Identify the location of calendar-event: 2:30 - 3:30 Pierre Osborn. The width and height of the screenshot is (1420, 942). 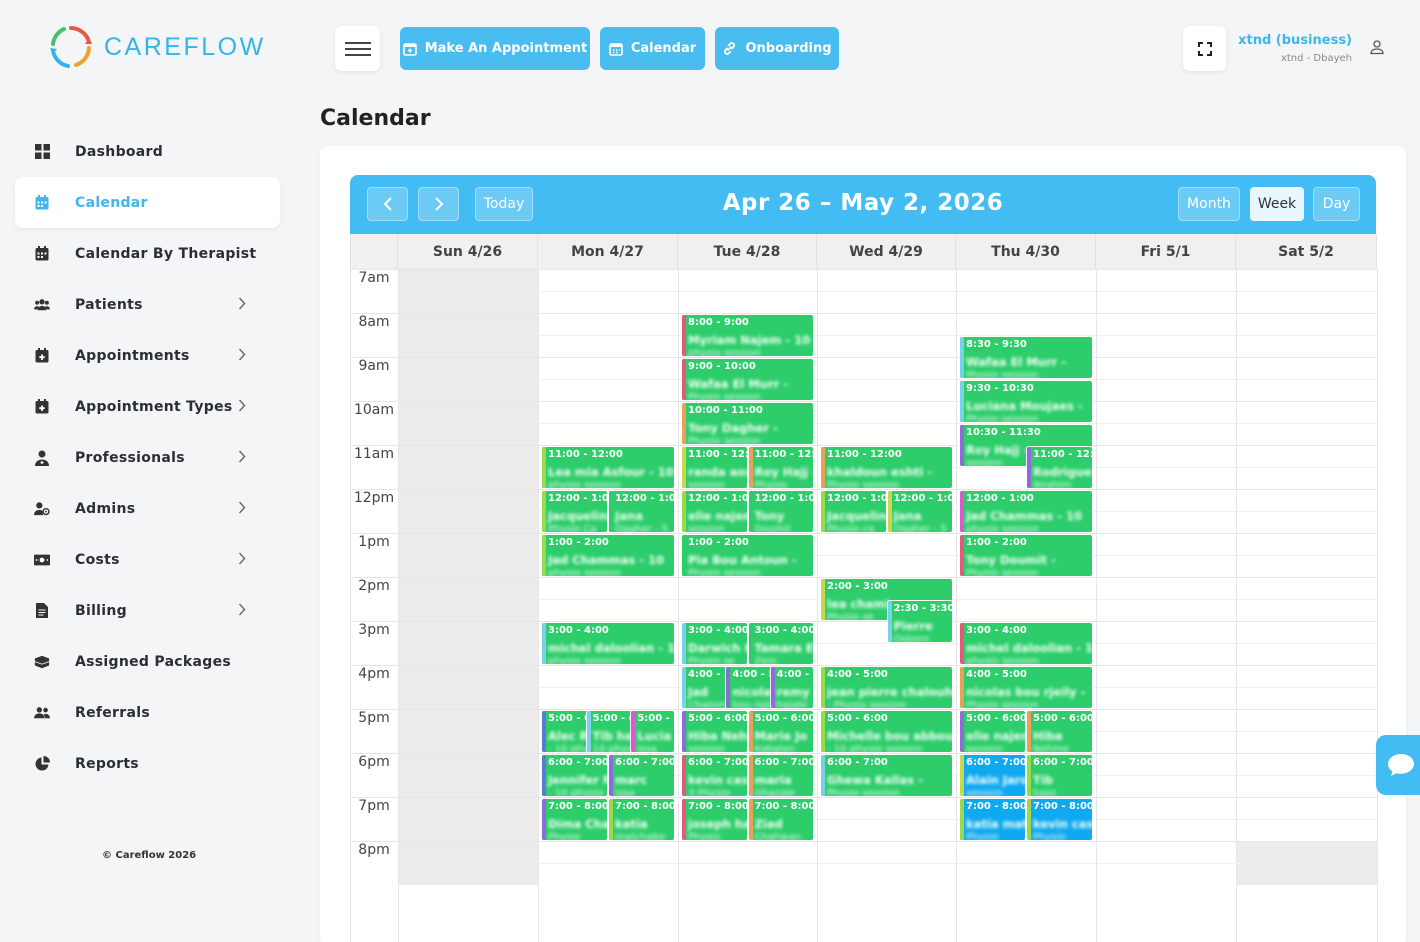
(919, 621).